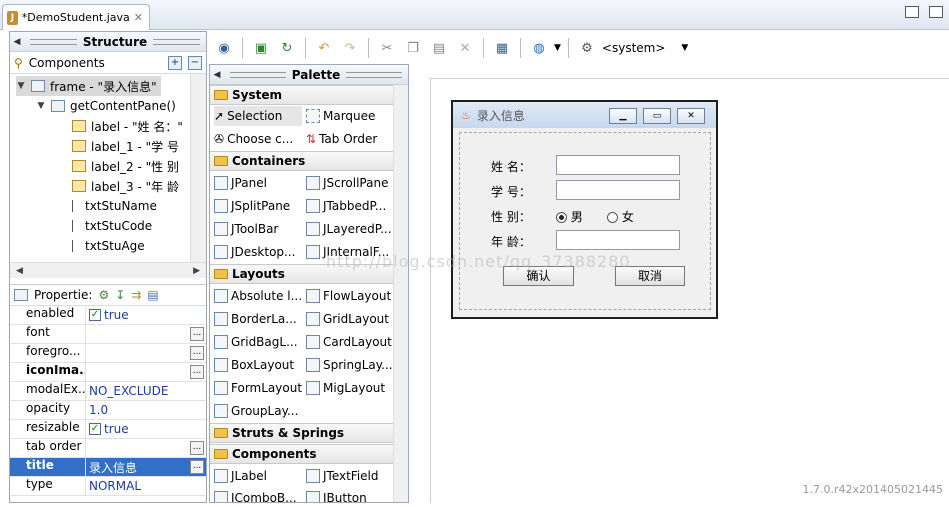 This screenshot has width=949, height=507. I want to click on scroll-right-icon: ▶, so click(196, 271).